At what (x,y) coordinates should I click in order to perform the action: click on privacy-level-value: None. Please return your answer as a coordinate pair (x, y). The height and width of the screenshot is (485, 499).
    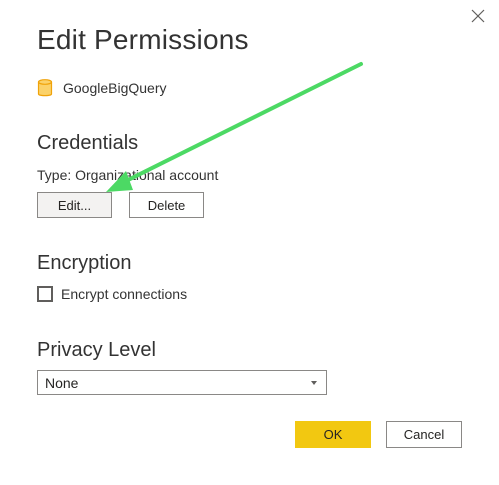
    Looking at the image, I should click on (62, 382).